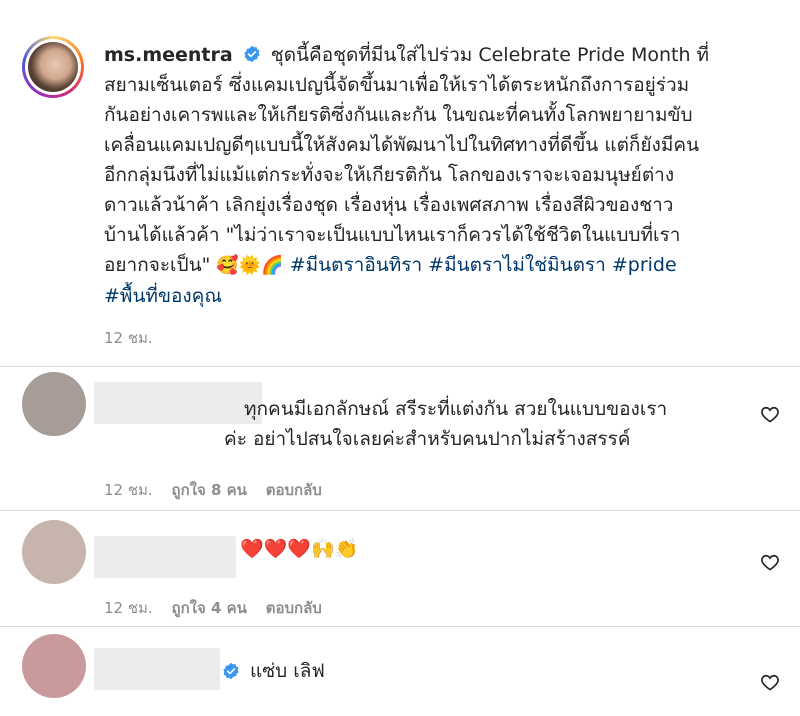  I want to click on comment-emojis: ❤️❤️❤️🙌👏, so click(299, 549).